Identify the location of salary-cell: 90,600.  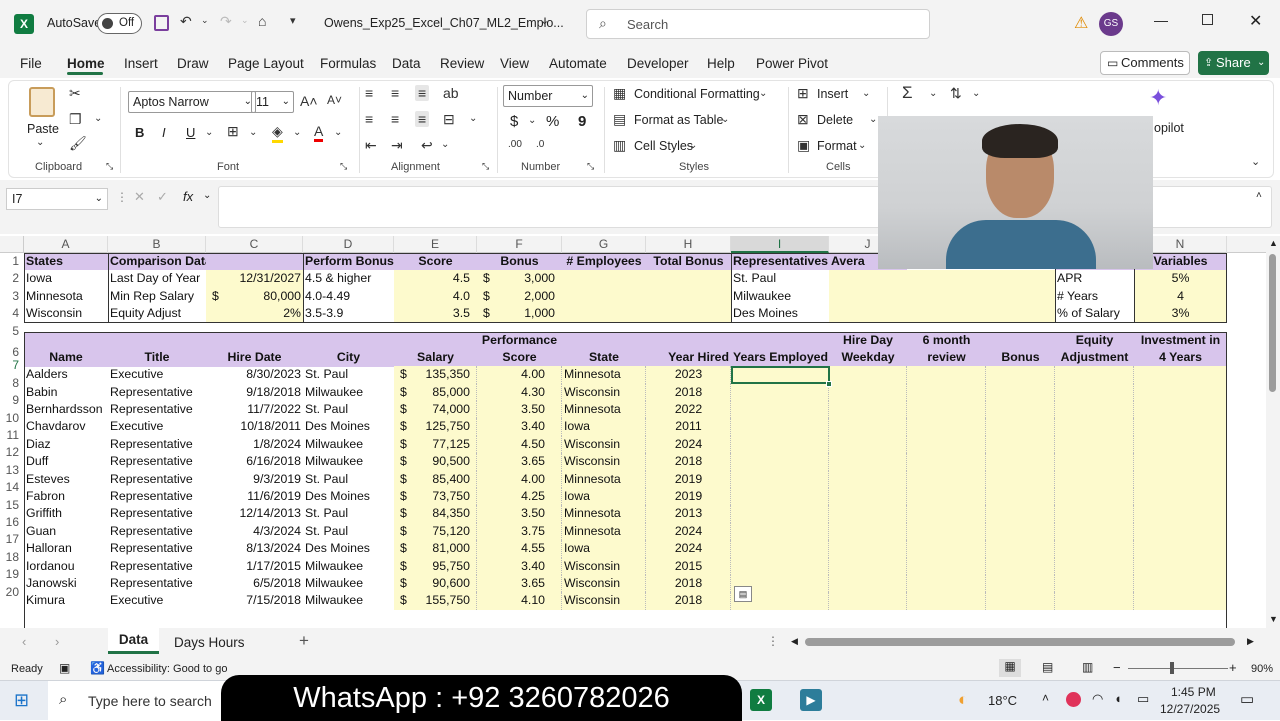
(433, 583).